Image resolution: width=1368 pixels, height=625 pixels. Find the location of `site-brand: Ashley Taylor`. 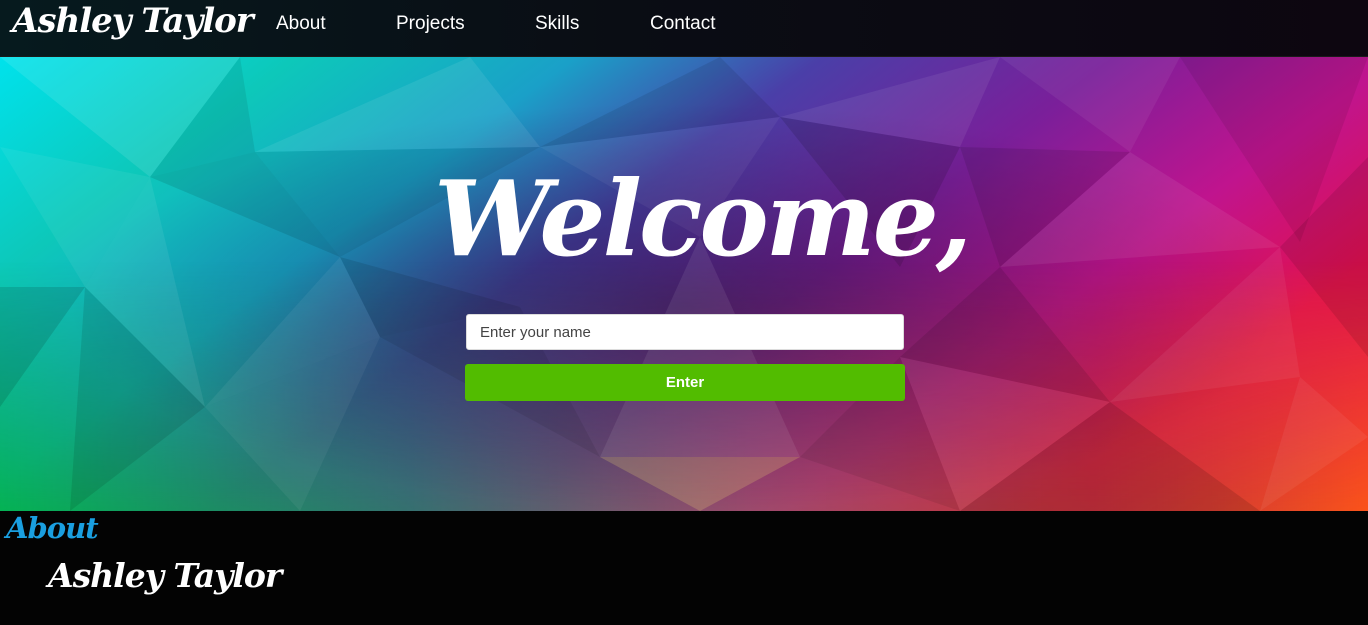

site-brand: Ashley Taylor is located at coordinates (133, 21).